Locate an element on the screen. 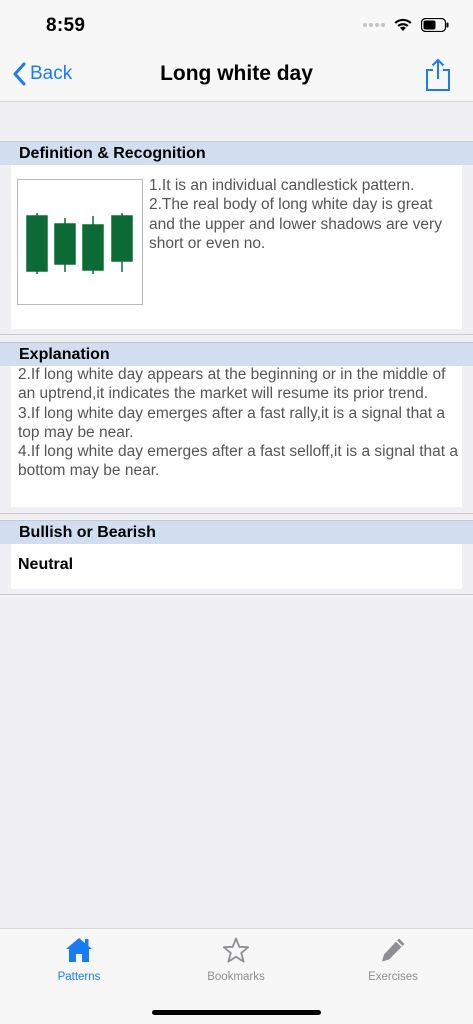 Image resolution: width=473 pixels, height=1024 pixels. bullish-bearish-box: Neutral is located at coordinates (236, 566).